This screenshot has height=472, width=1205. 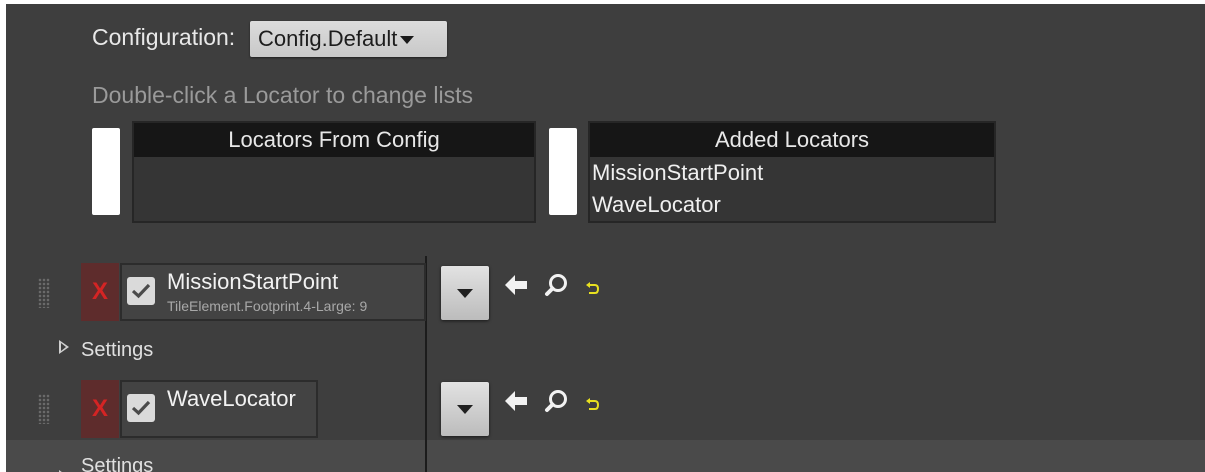 I want to click on locator-footprint: TileElement.Footprint.4-Large: 9, so click(x=267, y=306).